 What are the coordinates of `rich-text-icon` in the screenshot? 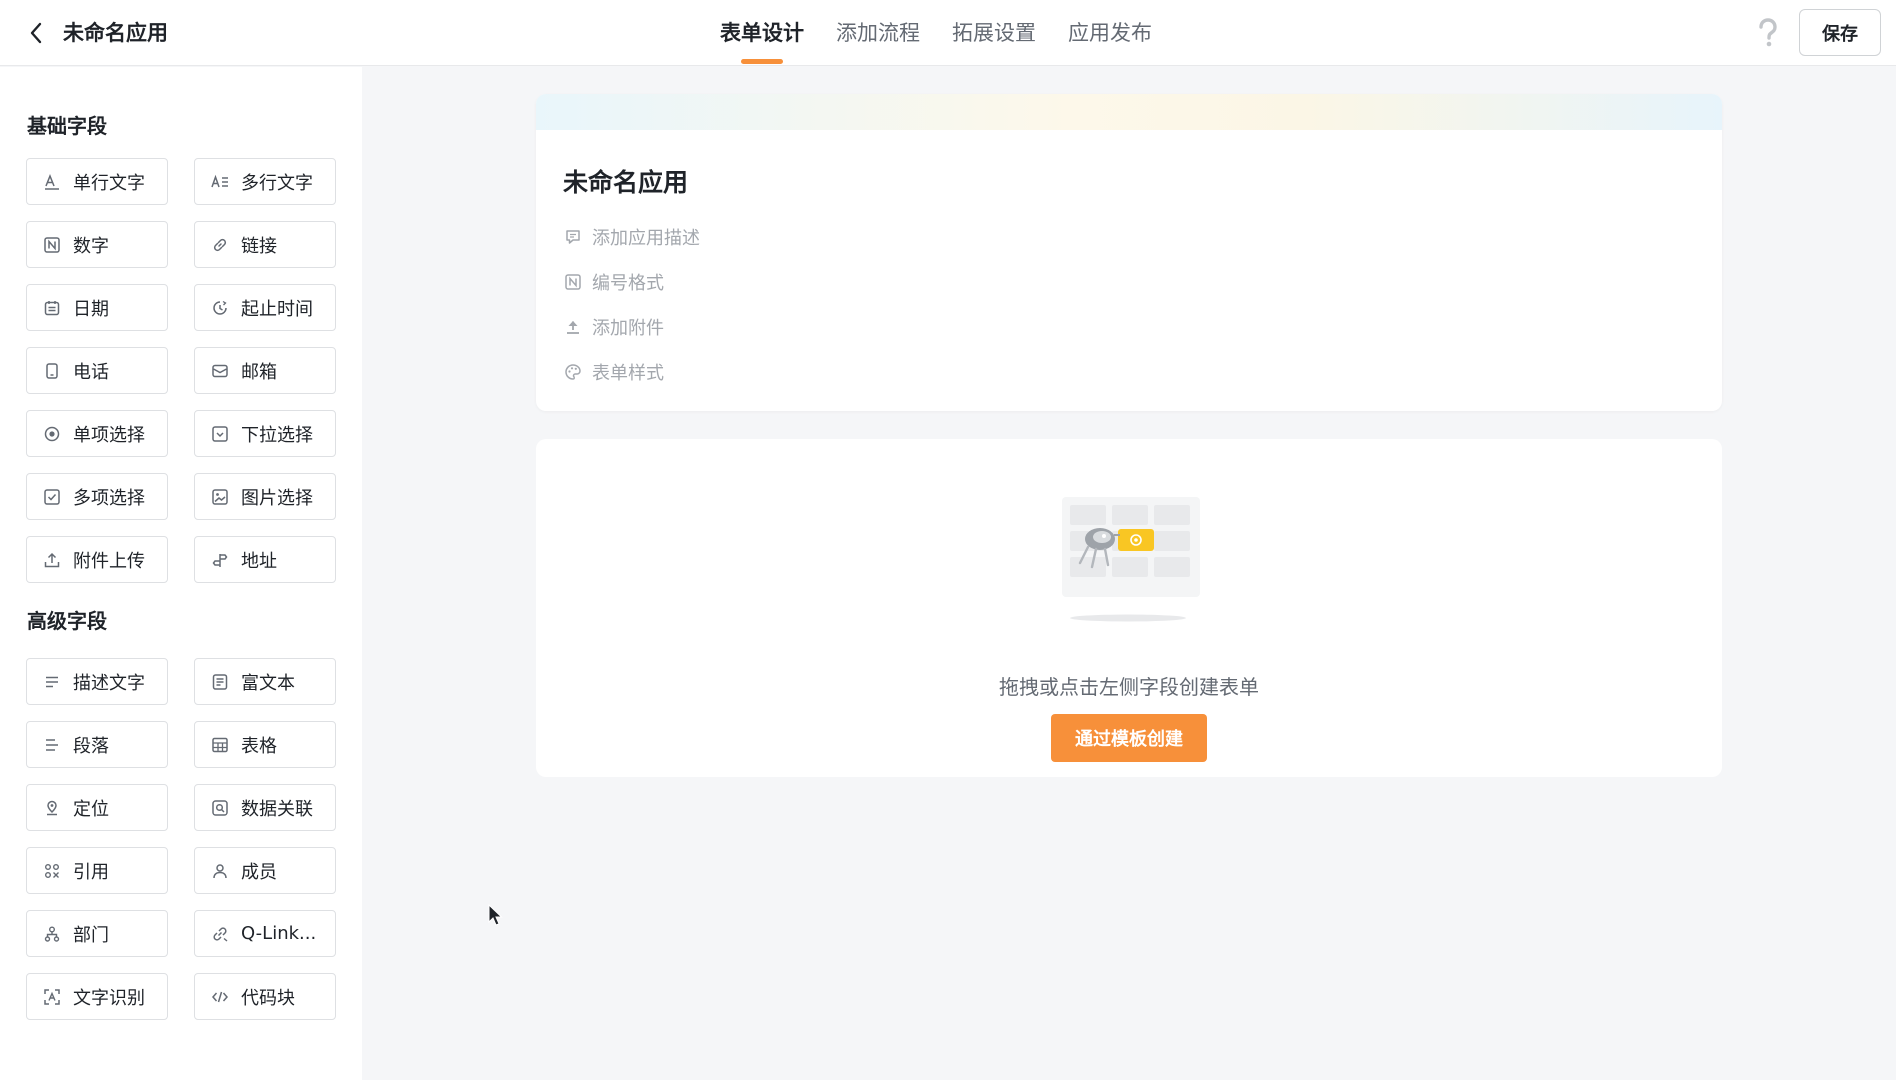 It's located at (220, 682).